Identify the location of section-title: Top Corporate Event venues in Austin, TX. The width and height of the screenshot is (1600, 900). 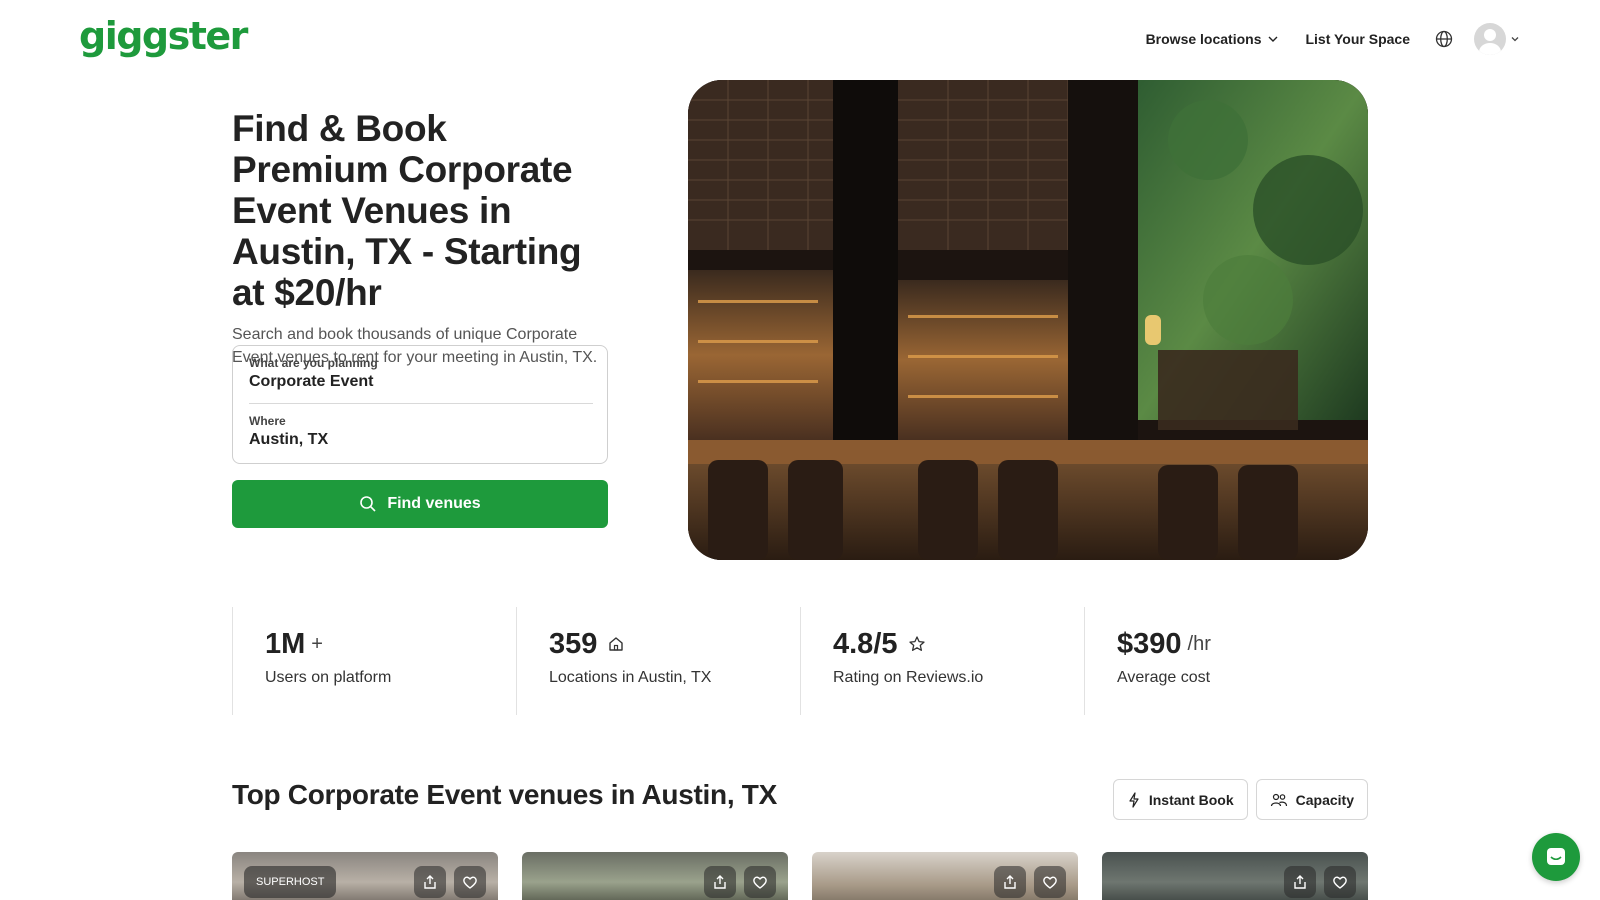
(504, 794).